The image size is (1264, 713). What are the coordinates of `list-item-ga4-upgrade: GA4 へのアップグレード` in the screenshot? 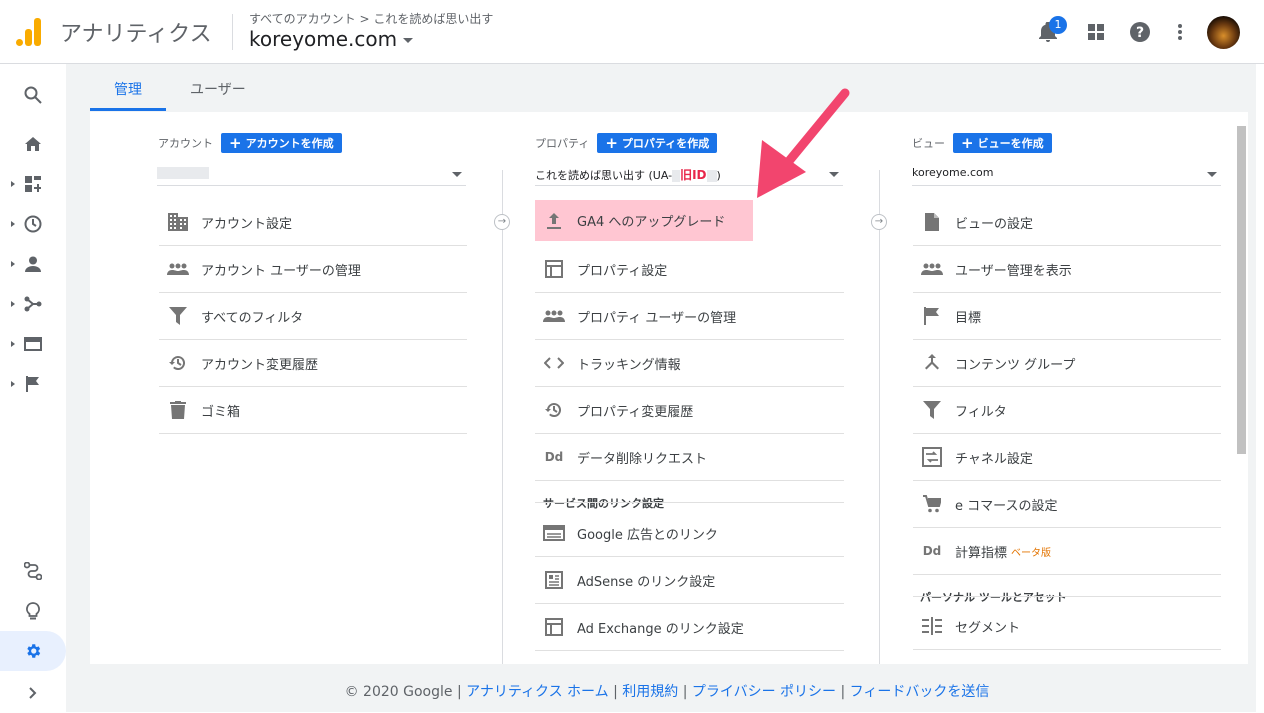 It's located at (644, 220).